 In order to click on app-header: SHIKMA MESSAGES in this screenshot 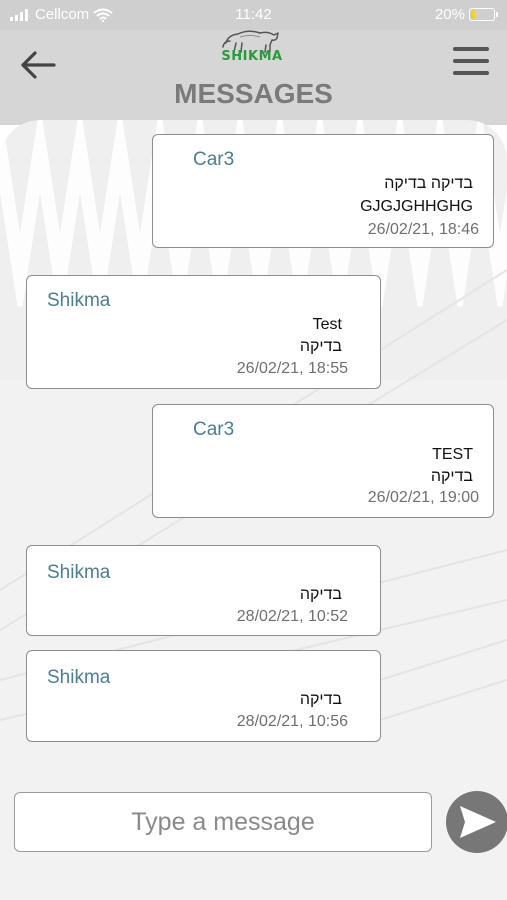, I will do `click(253, 77)`.